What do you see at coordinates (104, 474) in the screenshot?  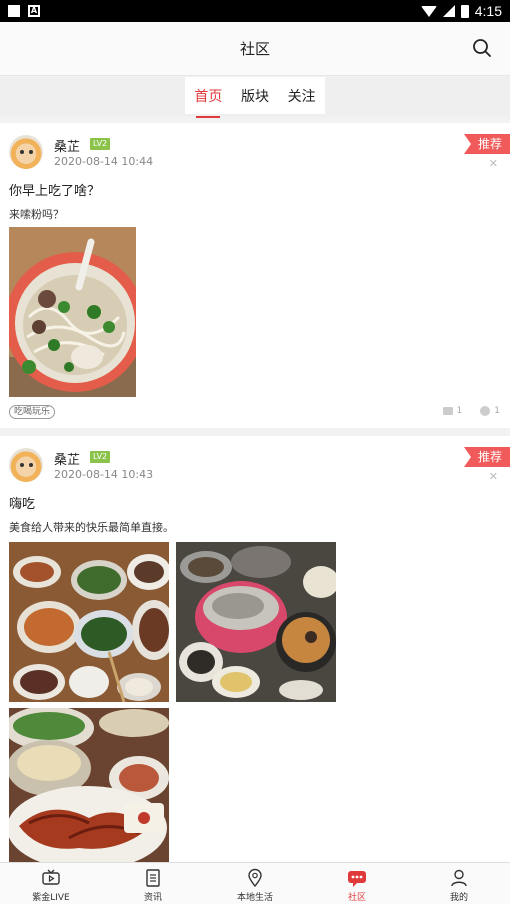 I see `post-time: 2020-08-14 10:43` at bounding box center [104, 474].